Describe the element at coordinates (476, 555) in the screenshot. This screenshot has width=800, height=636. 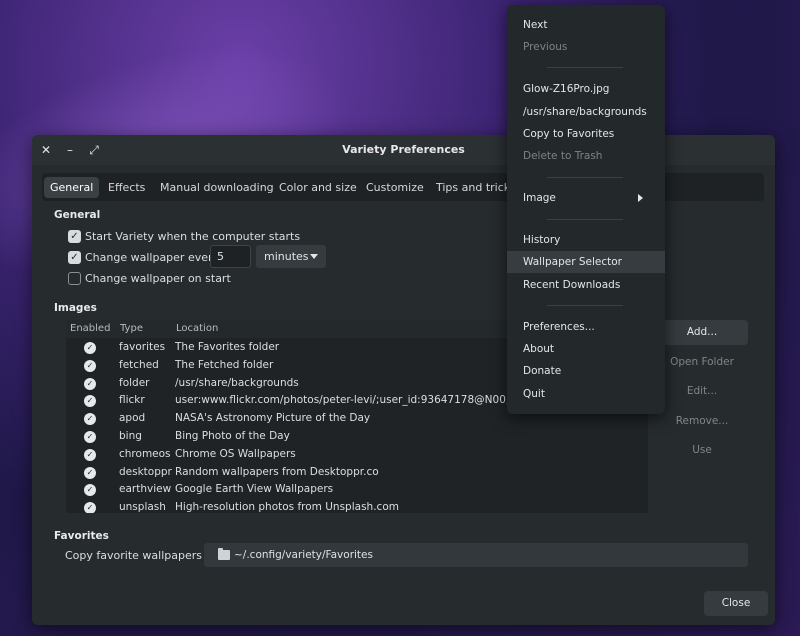
I see `favorites-folder-chooser: ~/.config/variety/Favorites` at that location.